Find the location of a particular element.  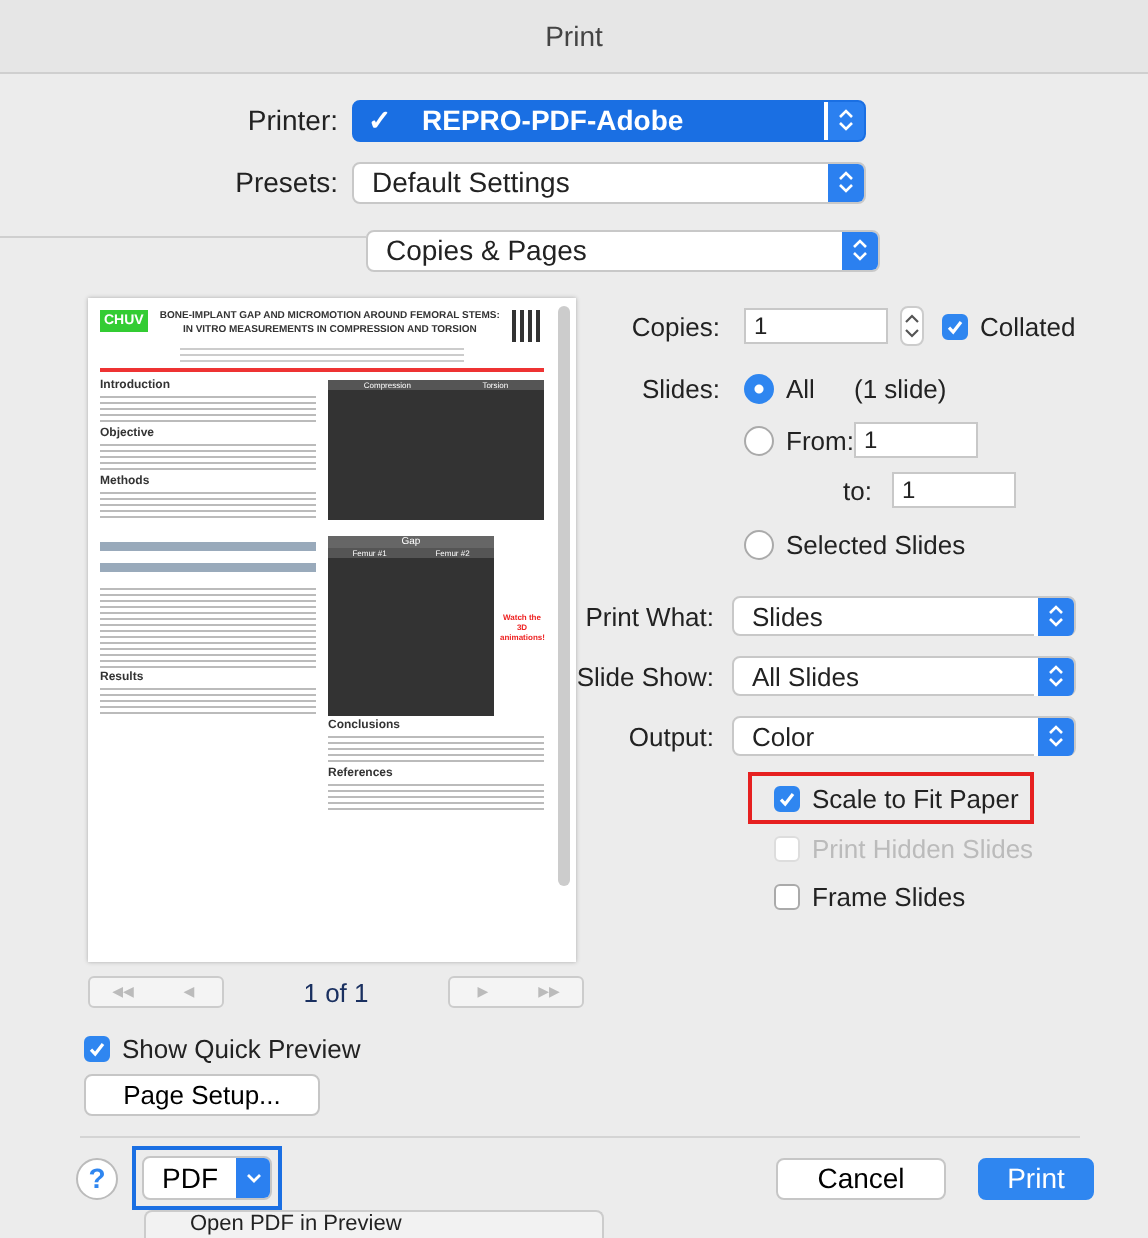

to-field: 1 is located at coordinates (954, 490).